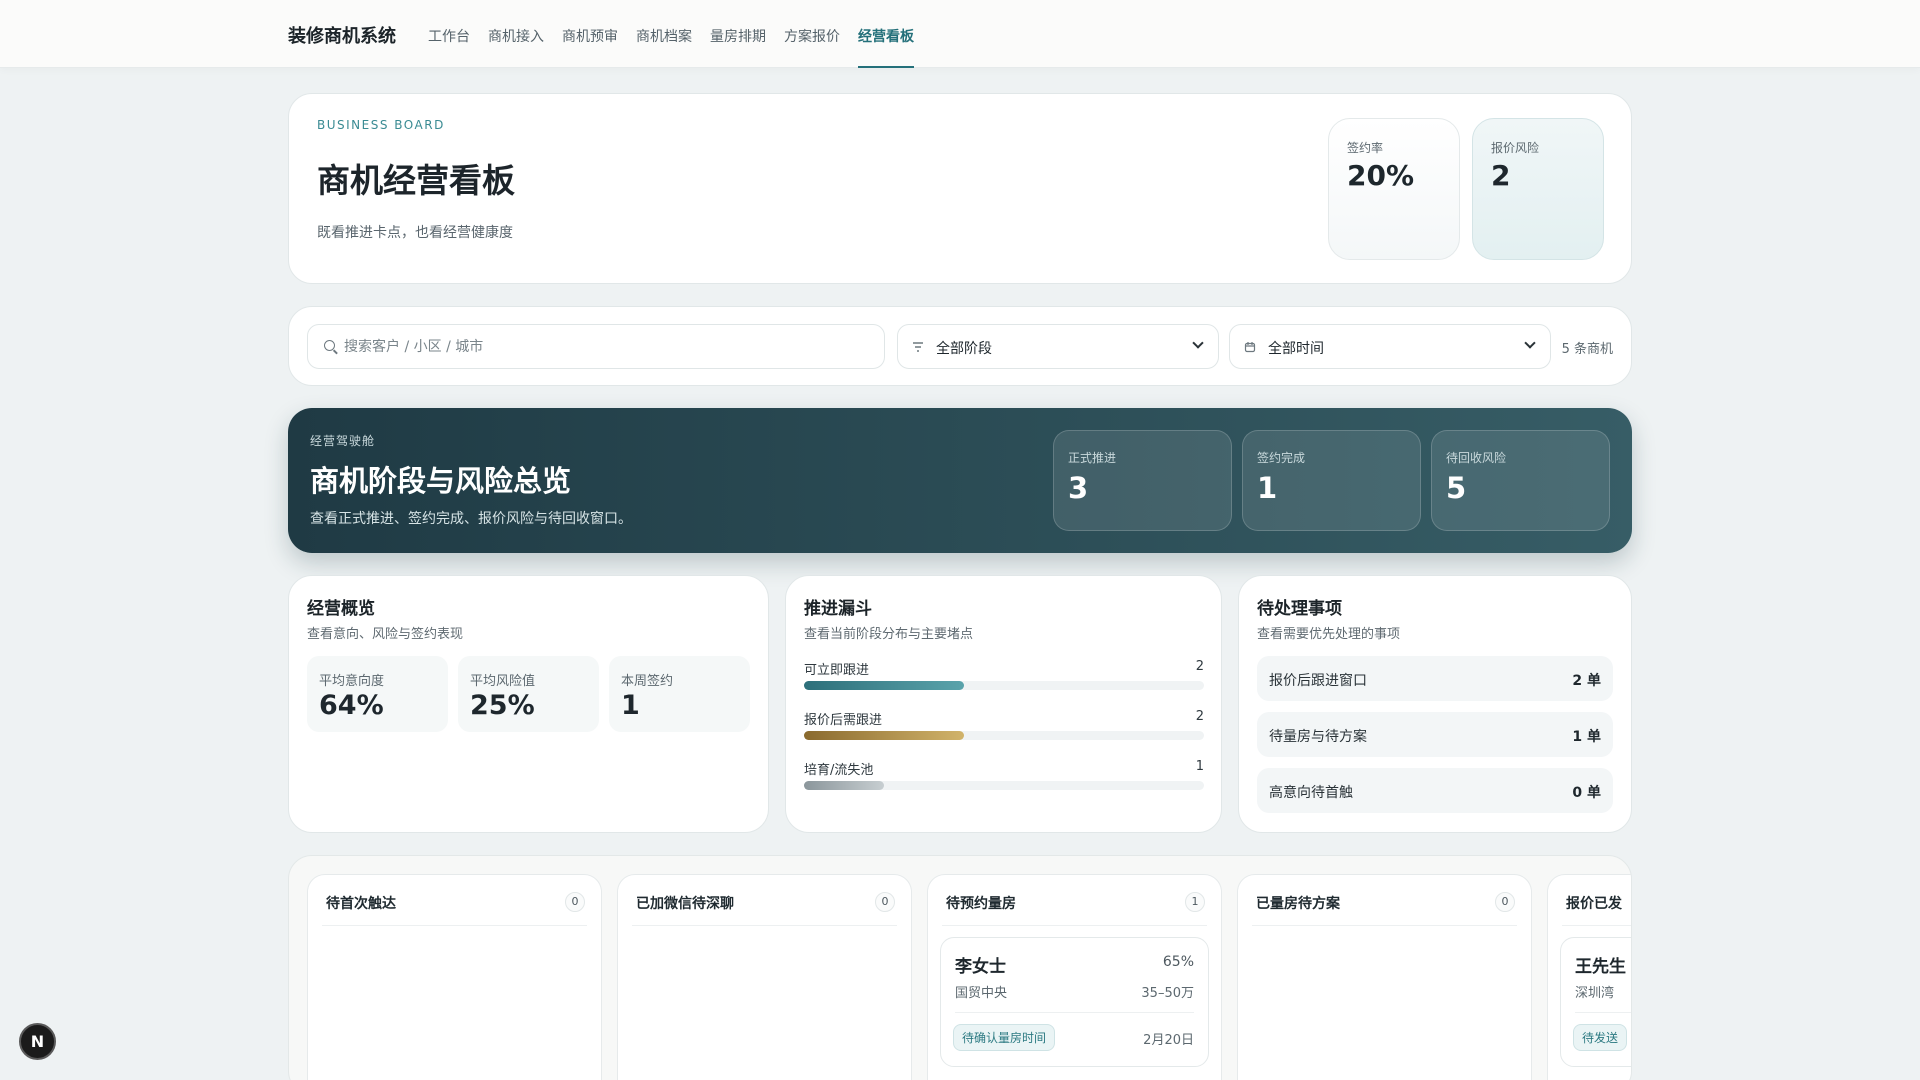 This screenshot has width=1920, height=1080. Describe the element at coordinates (1168, 1040) in the screenshot. I see `deal-date: 2月20日` at that location.